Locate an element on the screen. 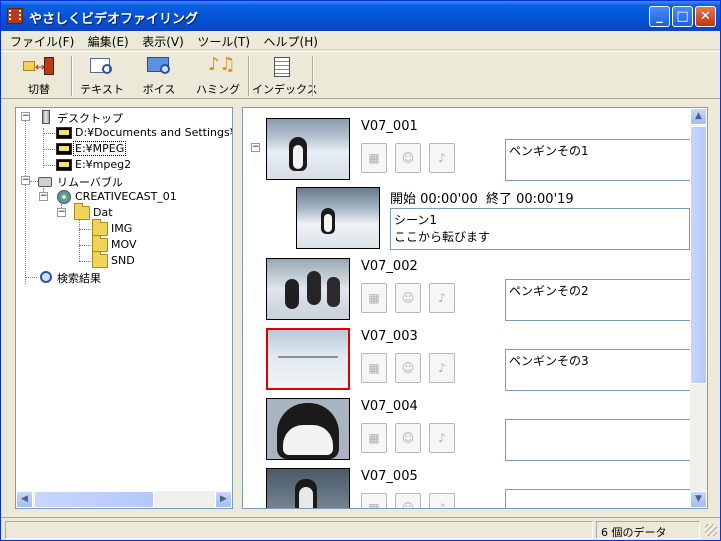 The width and height of the screenshot is (721, 541). status-count: 6 個のデータ is located at coordinates (648, 530).